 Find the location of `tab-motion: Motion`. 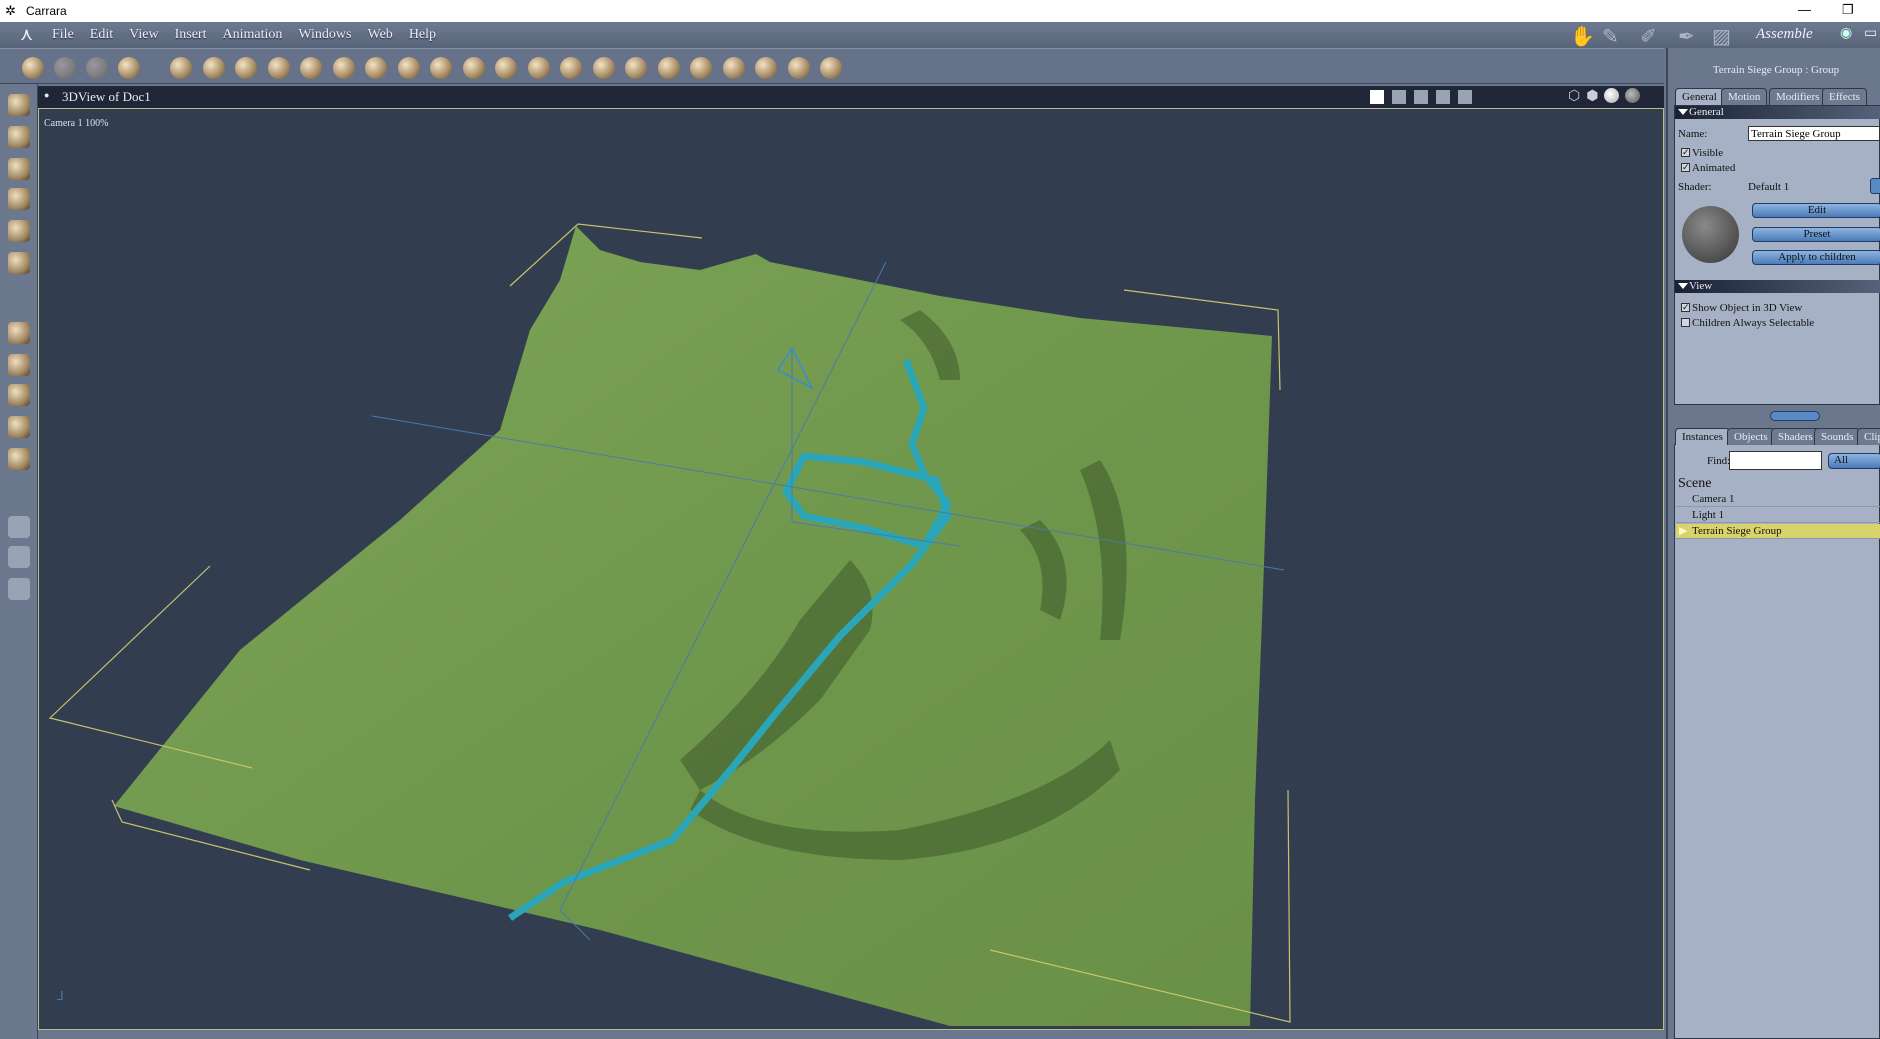

tab-motion: Motion is located at coordinates (1744, 96).